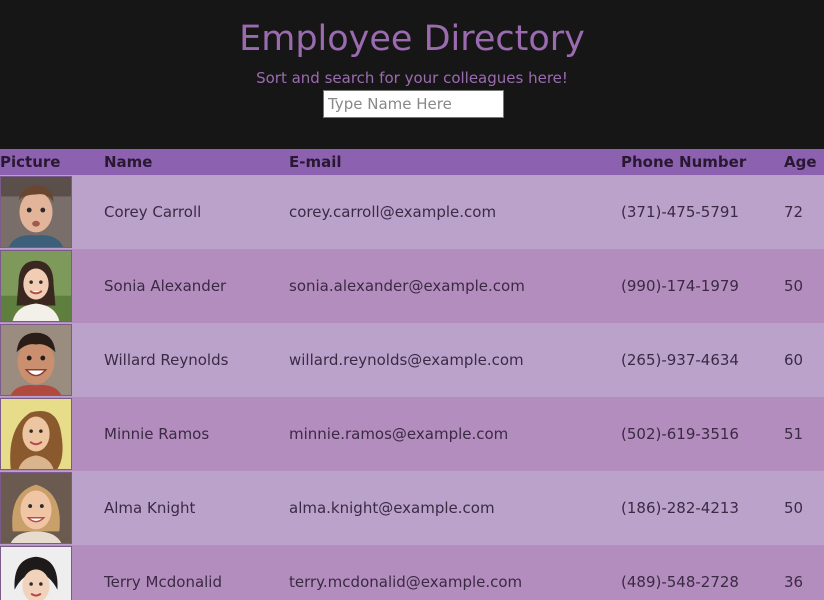 The width and height of the screenshot is (824, 600). I want to click on cell-phone: (186)-282-4213, so click(680, 508).